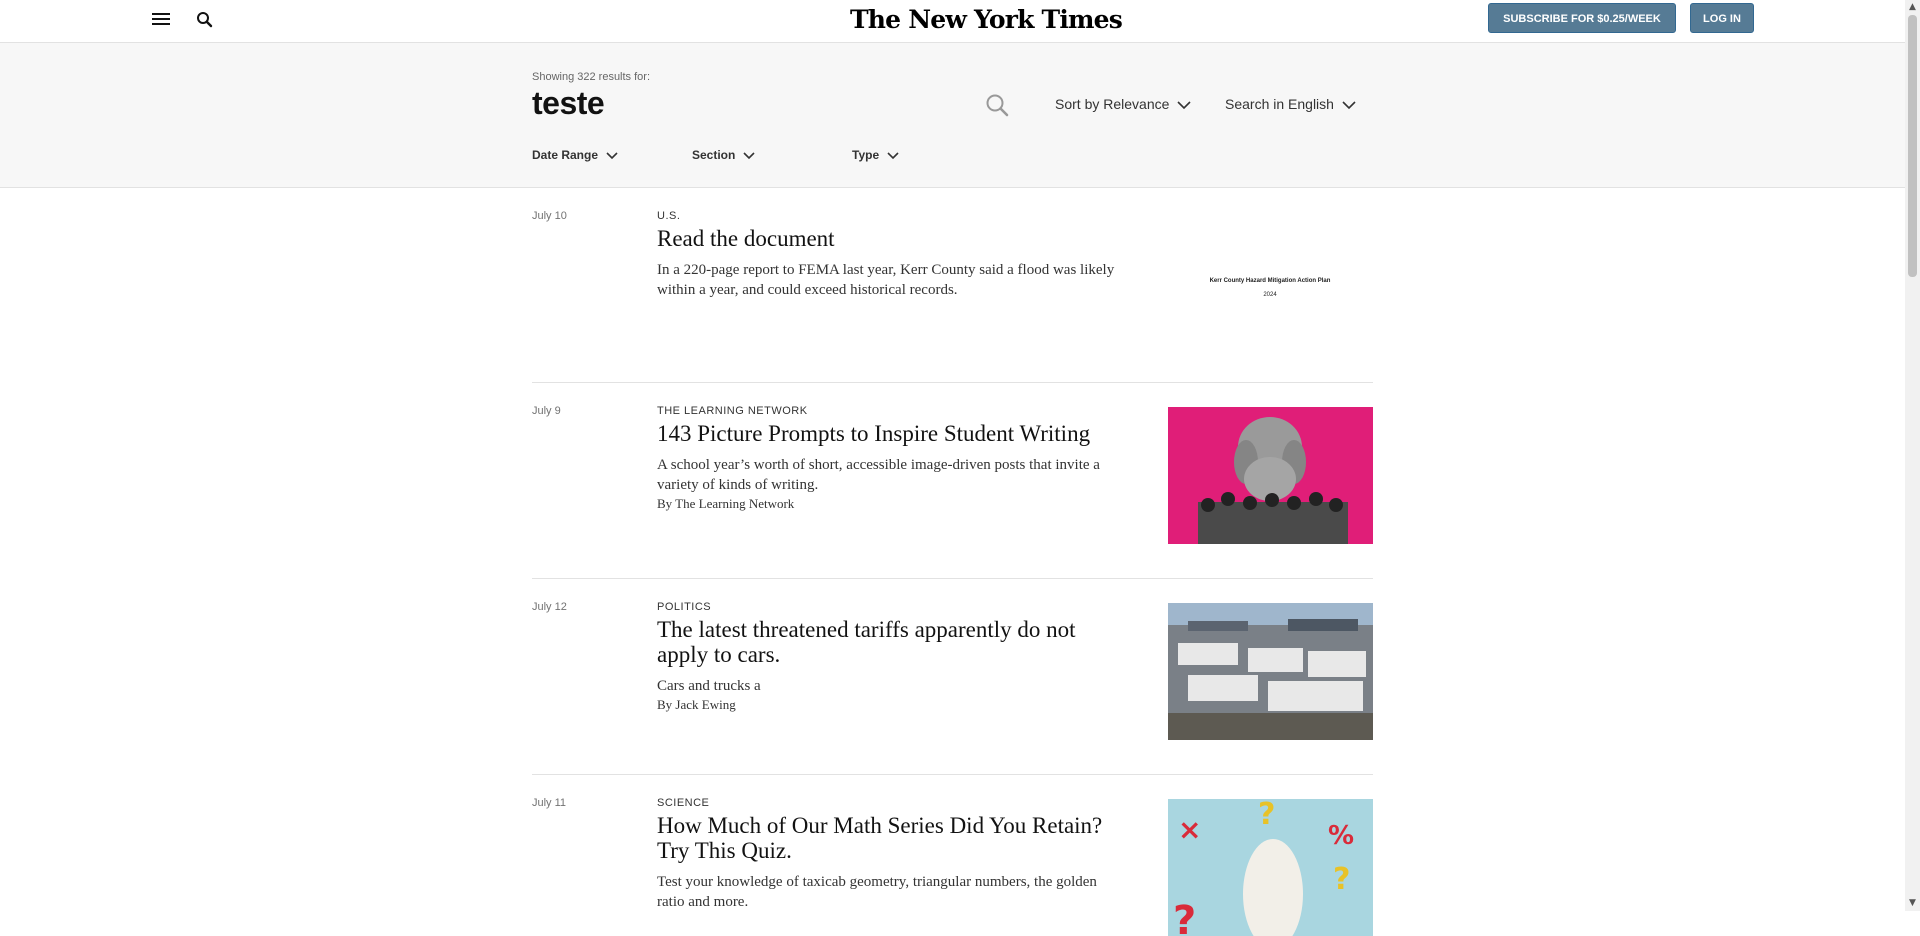 This screenshot has width=1920, height=936. Describe the element at coordinates (998, 106) in the screenshot. I see `search-submit-icon` at that location.